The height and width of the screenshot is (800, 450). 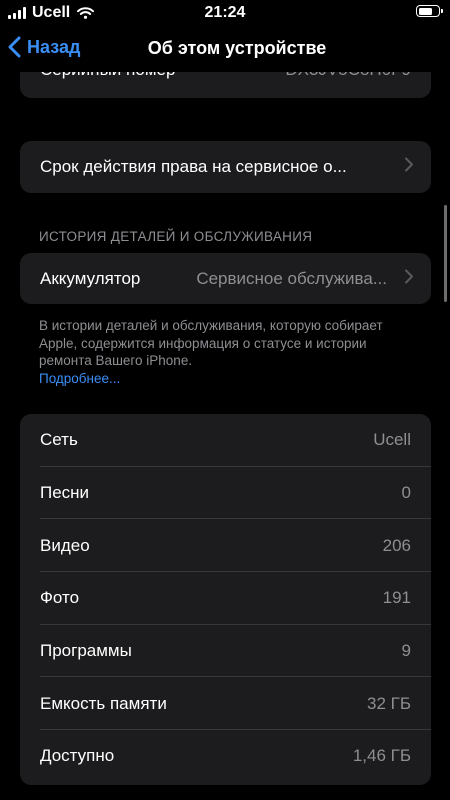 What do you see at coordinates (59, 440) in the screenshot?
I see `stat-label: Сеть` at bounding box center [59, 440].